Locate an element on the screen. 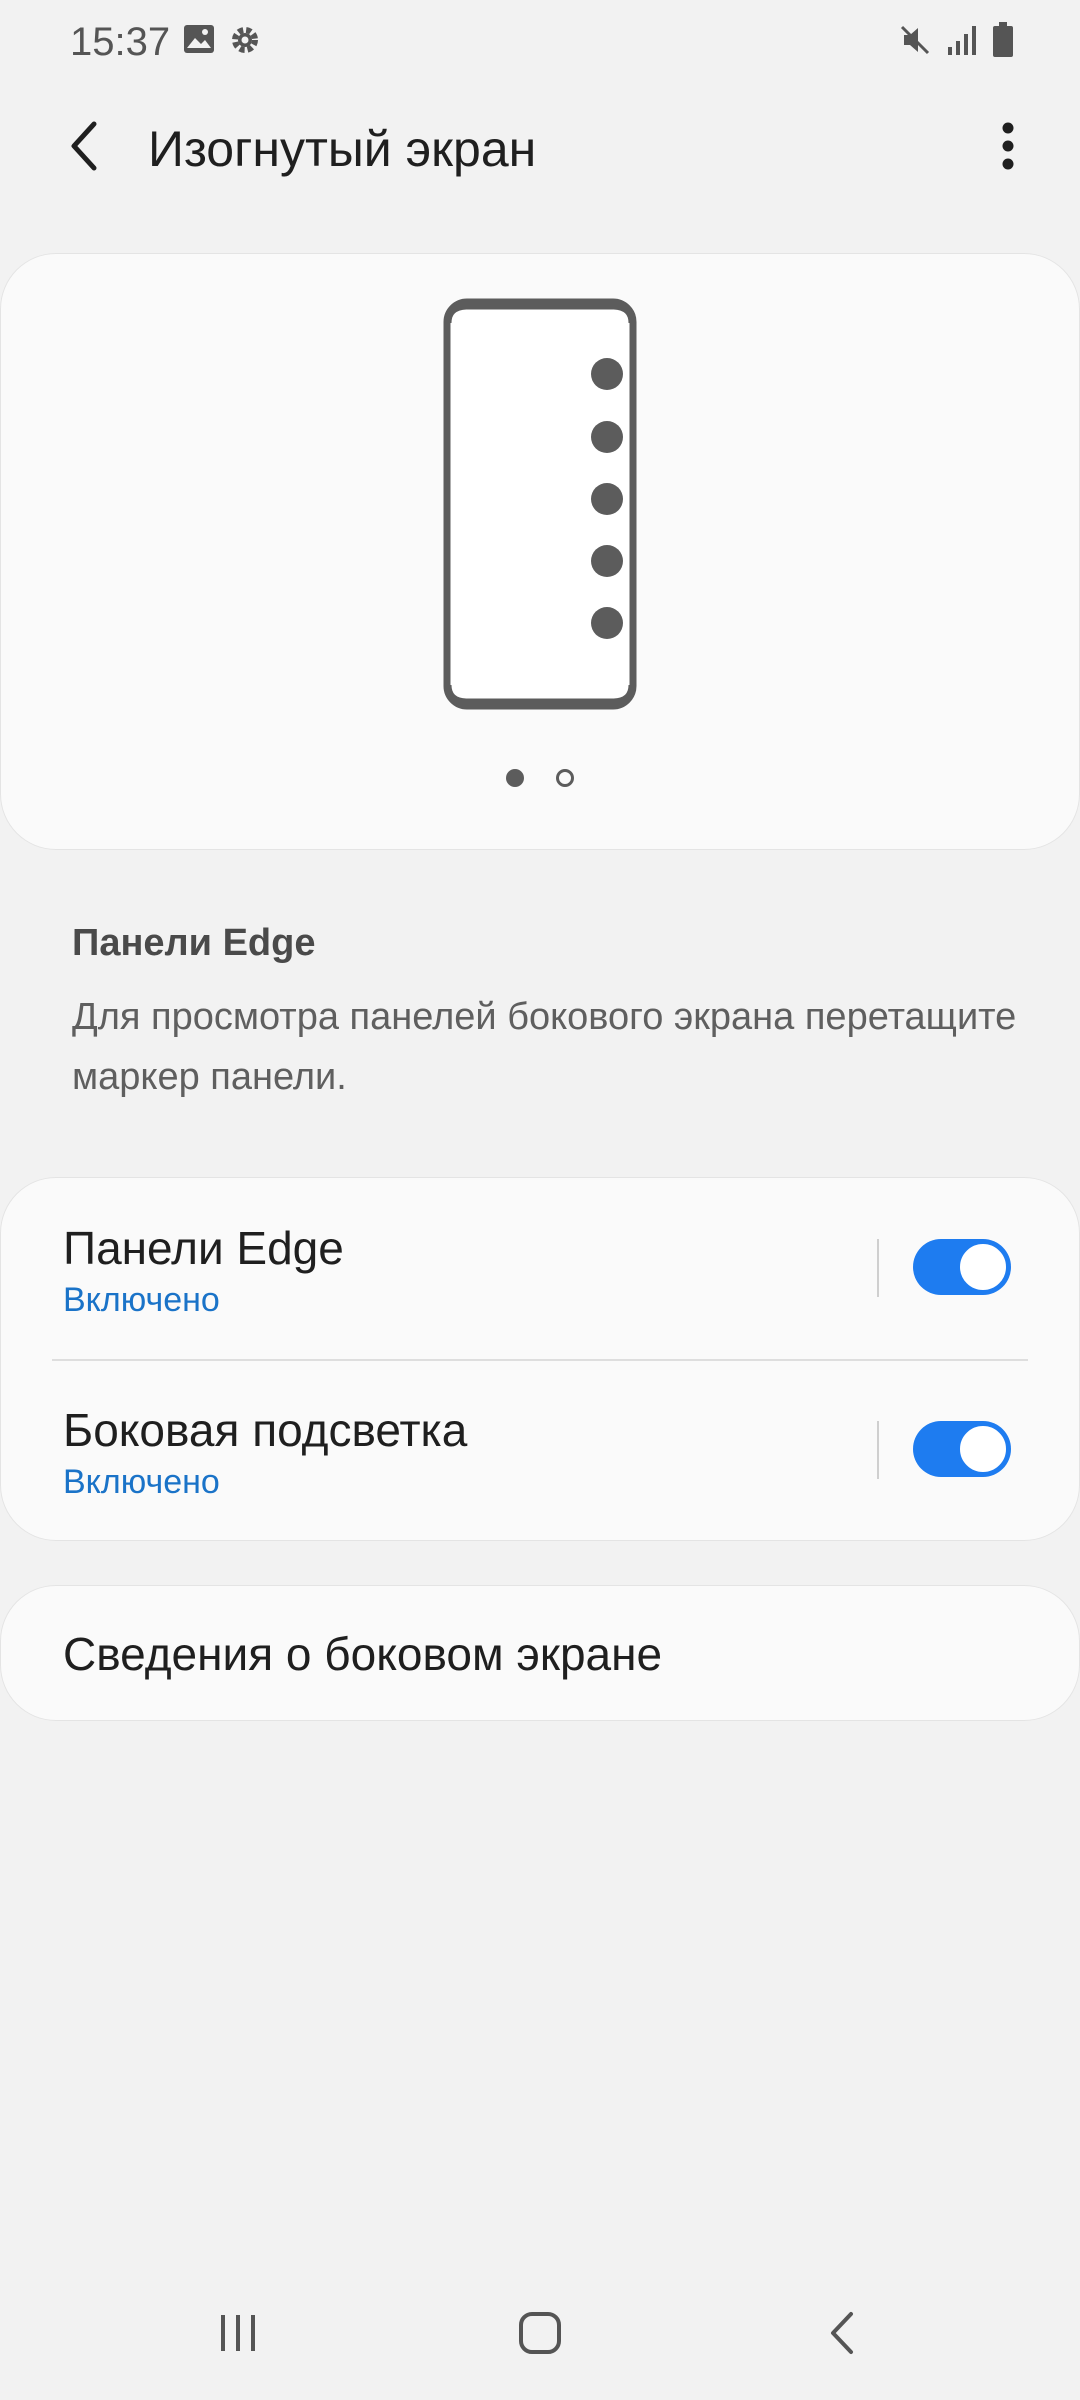 The image size is (1080, 2400). page-dot-inactive is located at coordinates (565, 778).